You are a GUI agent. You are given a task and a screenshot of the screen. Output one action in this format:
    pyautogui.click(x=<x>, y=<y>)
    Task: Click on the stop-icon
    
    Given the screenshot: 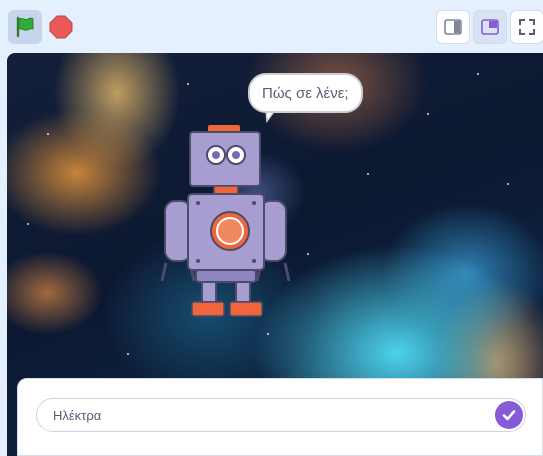 What is the action you would take?
    pyautogui.click(x=61, y=27)
    